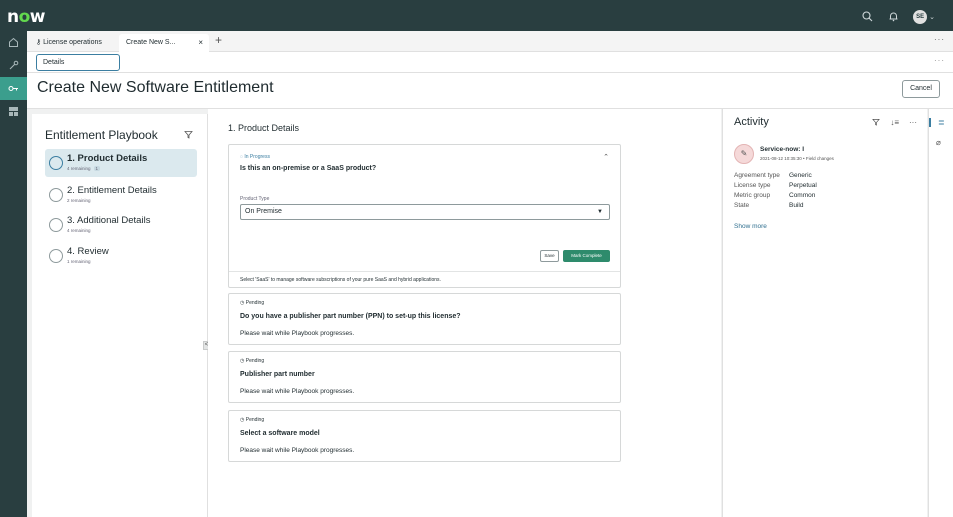 The width and height of the screenshot is (953, 517). Describe the element at coordinates (97, 168) in the screenshot. I see `step-badge: 1` at that location.